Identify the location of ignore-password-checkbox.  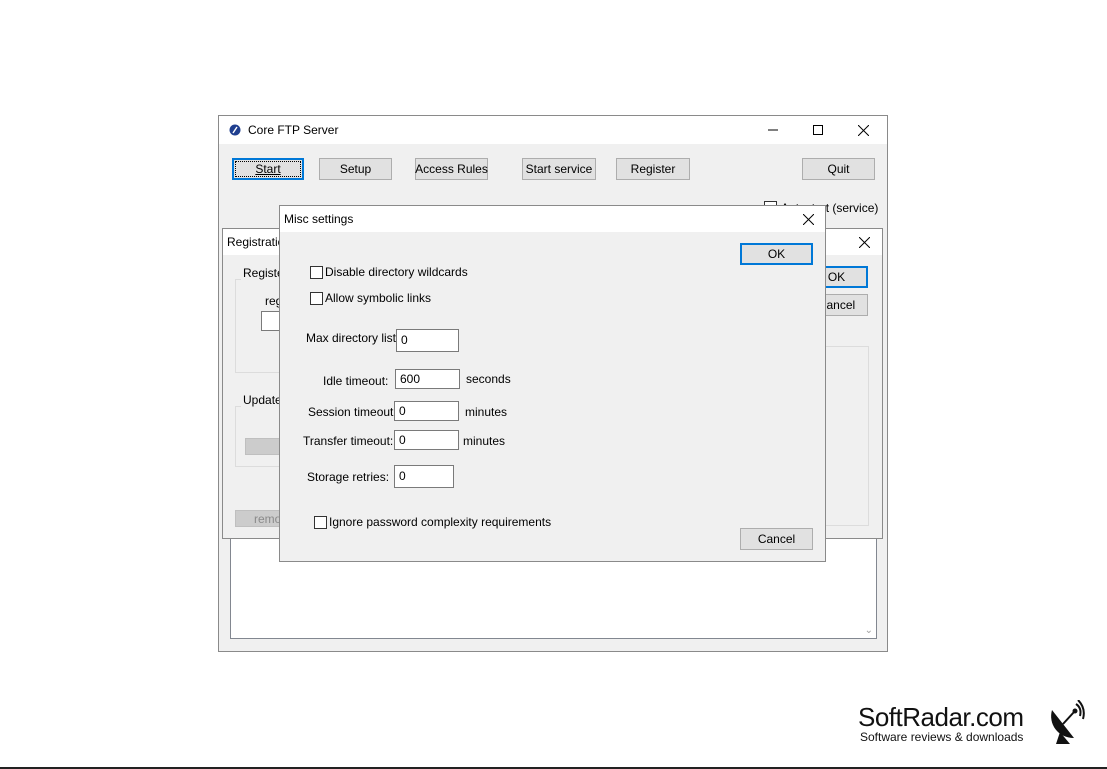
(320, 522).